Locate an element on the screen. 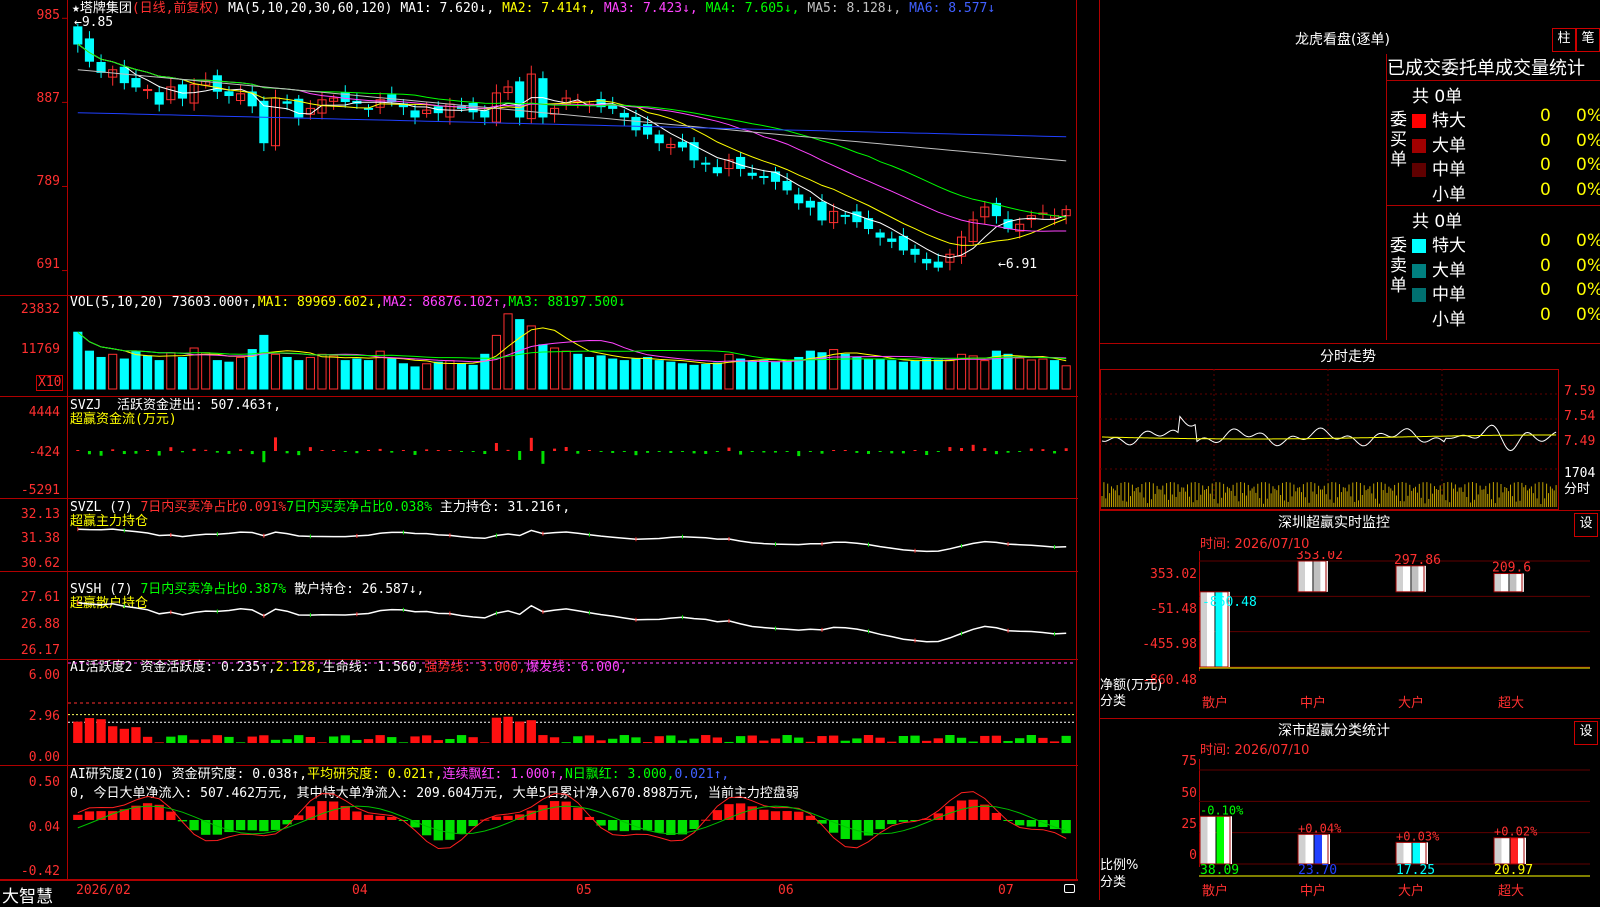 Image resolution: width=1600 pixels, height=907 pixels. class-value-label: 20.97 is located at coordinates (1513, 870).